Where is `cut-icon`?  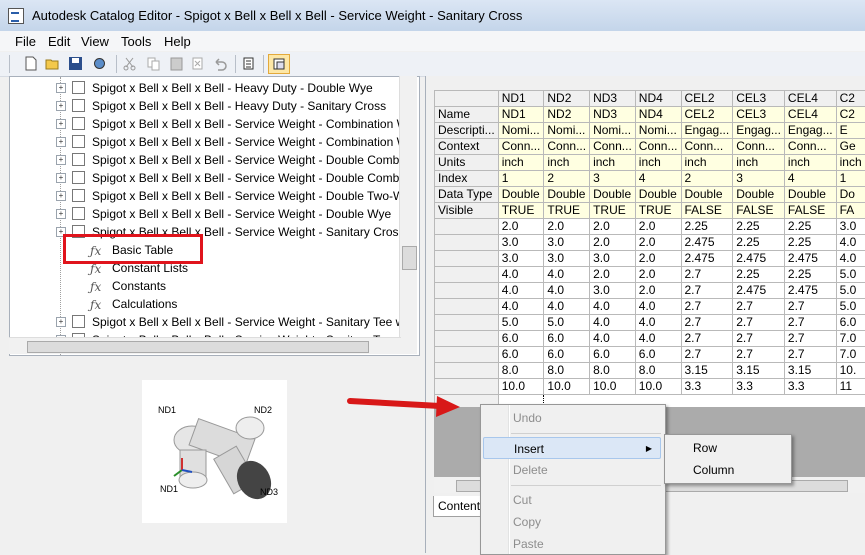
cut-icon is located at coordinates (129, 63).